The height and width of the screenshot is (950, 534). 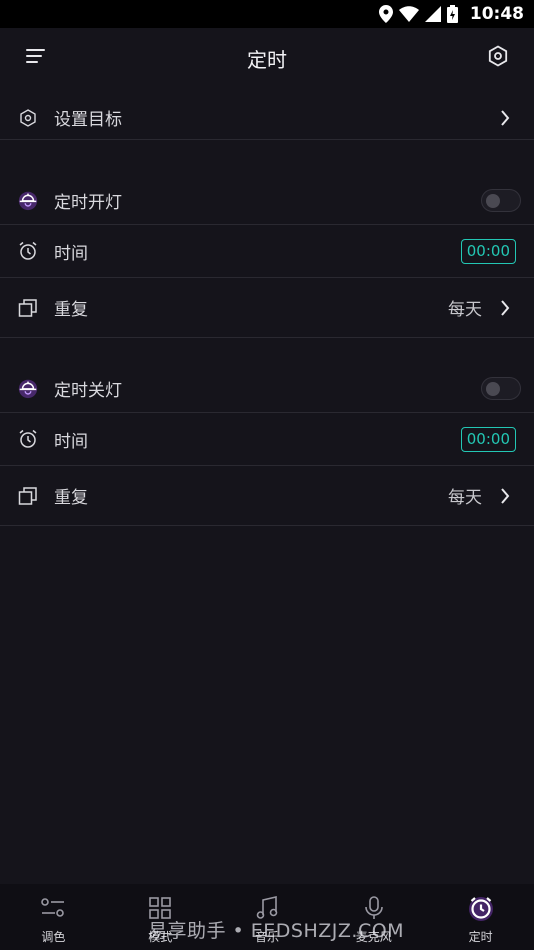 What do you see at coordinates (452, 14) in the screenshot?
I see `battery-charging-icon` at bounding box center [452, 14].